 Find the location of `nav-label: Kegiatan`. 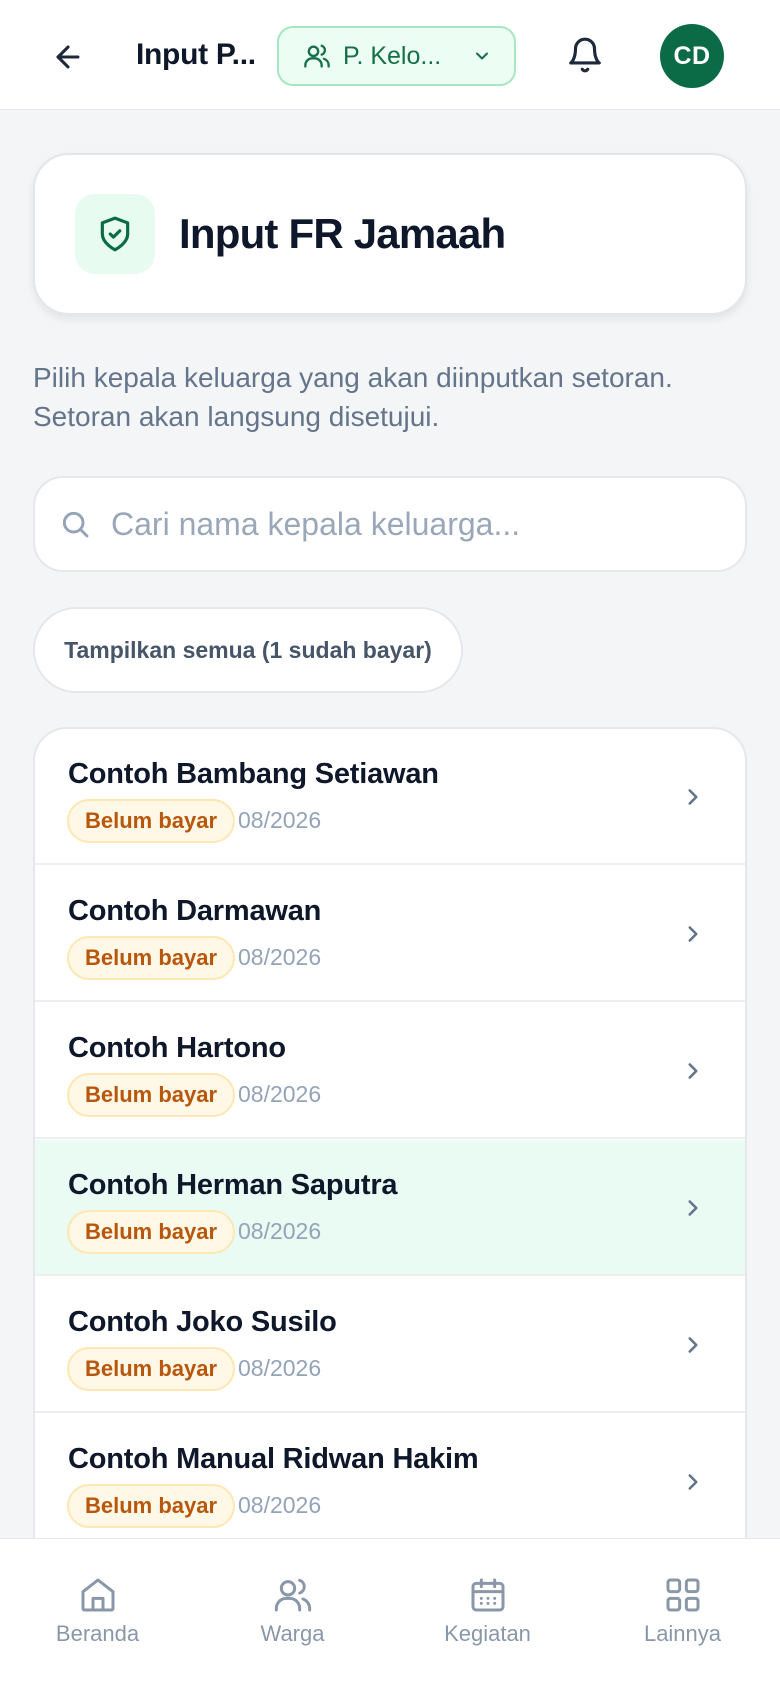

nav-label: Kegiatan is located at coordinates (487, 1633).